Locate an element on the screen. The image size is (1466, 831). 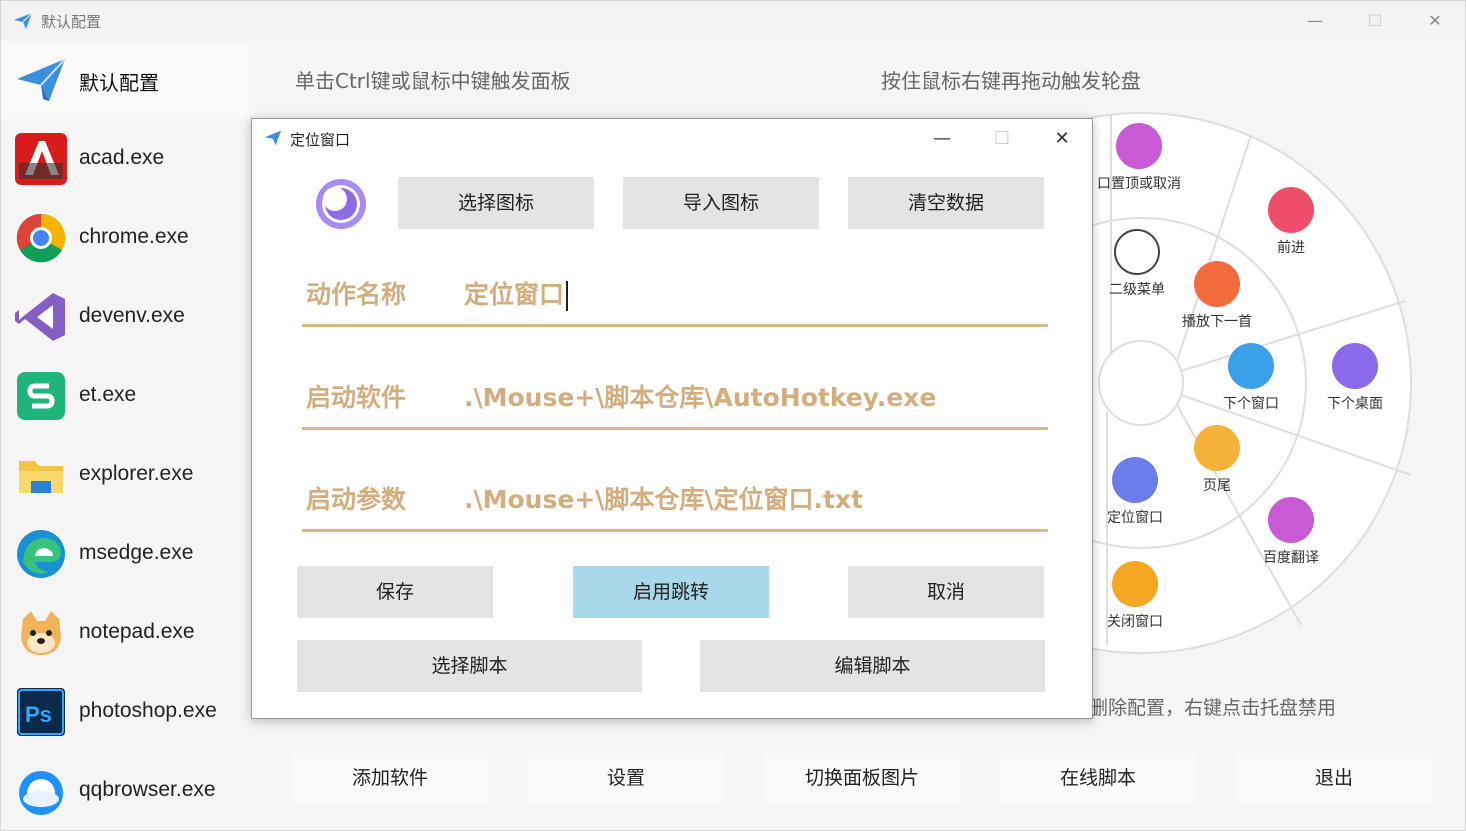
cloud-face-icon is located at coordinates (1137, 252).